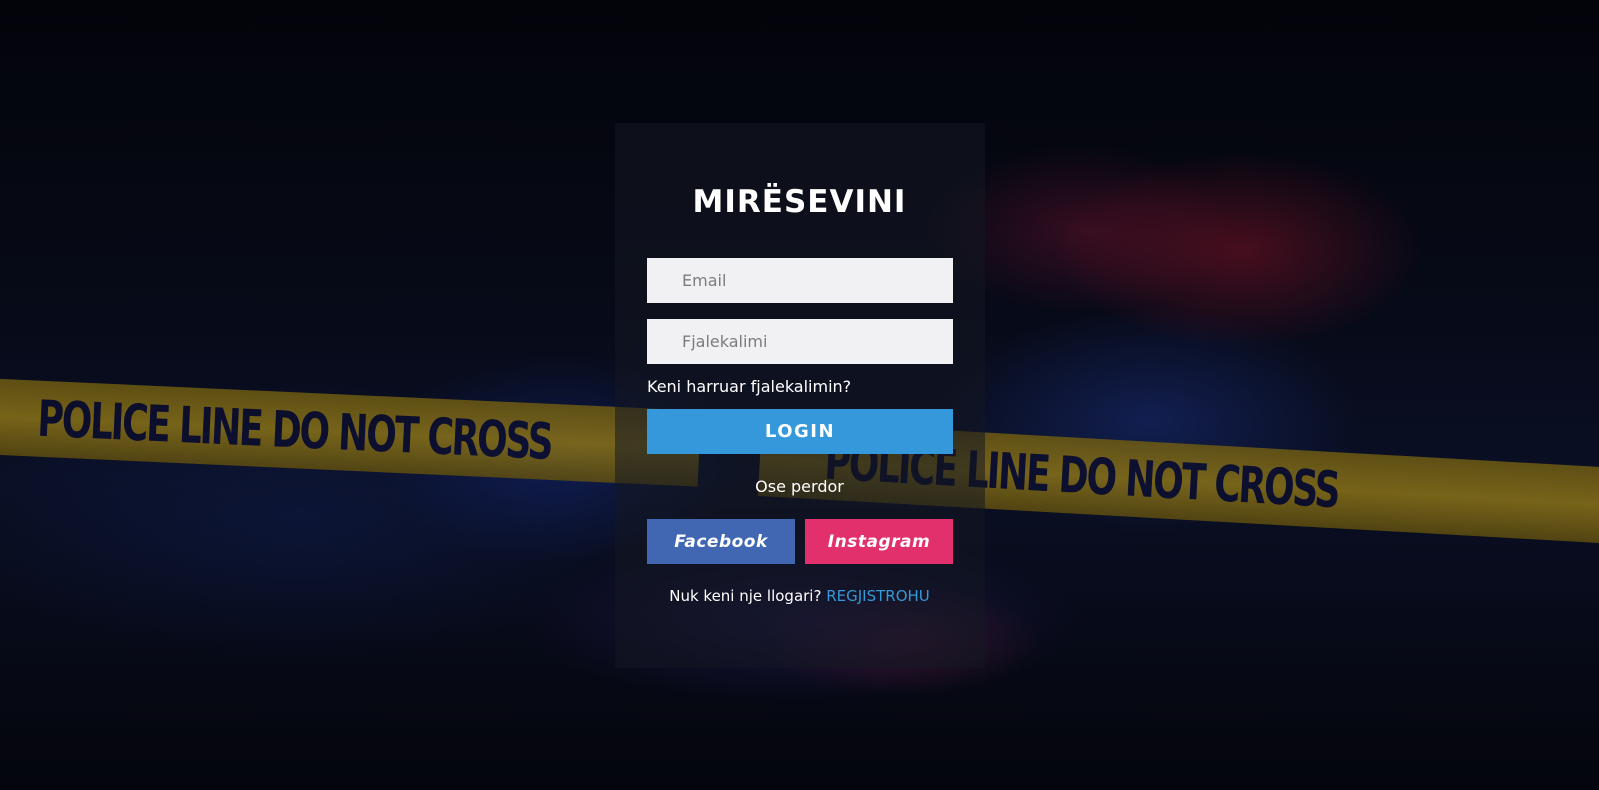 Image resolution: width=1599 pixels, height=790 pixels. I want to click on police-tape-left-text: POLICE LINE DO NOT CROSS, so click(294, 430).